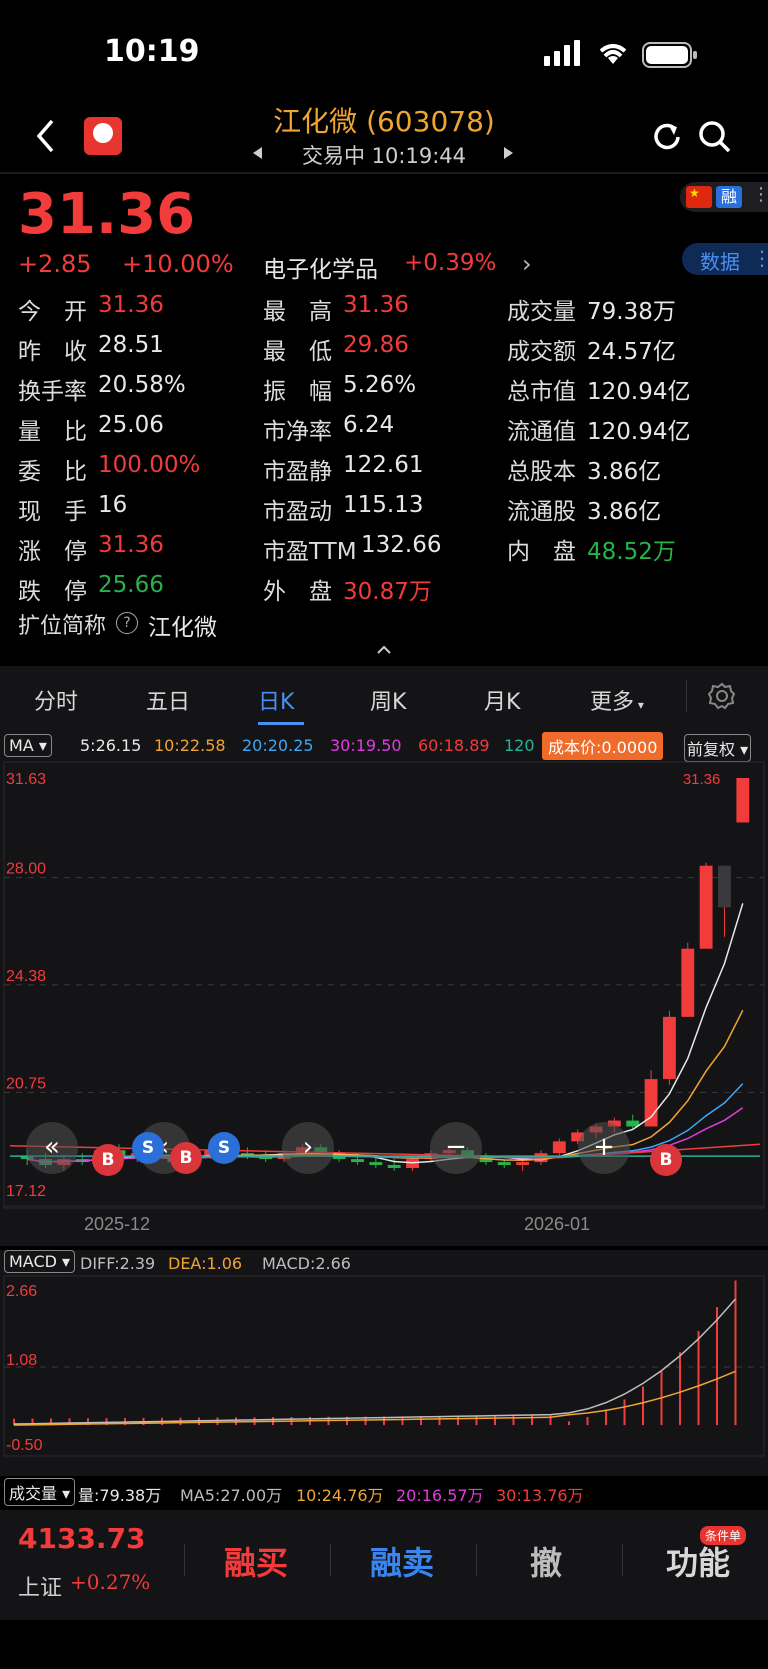  What do you see at coordinates (369, 425) in the screenshot?
I see `stat-value: 6.24` at bounding box center [369, 425].